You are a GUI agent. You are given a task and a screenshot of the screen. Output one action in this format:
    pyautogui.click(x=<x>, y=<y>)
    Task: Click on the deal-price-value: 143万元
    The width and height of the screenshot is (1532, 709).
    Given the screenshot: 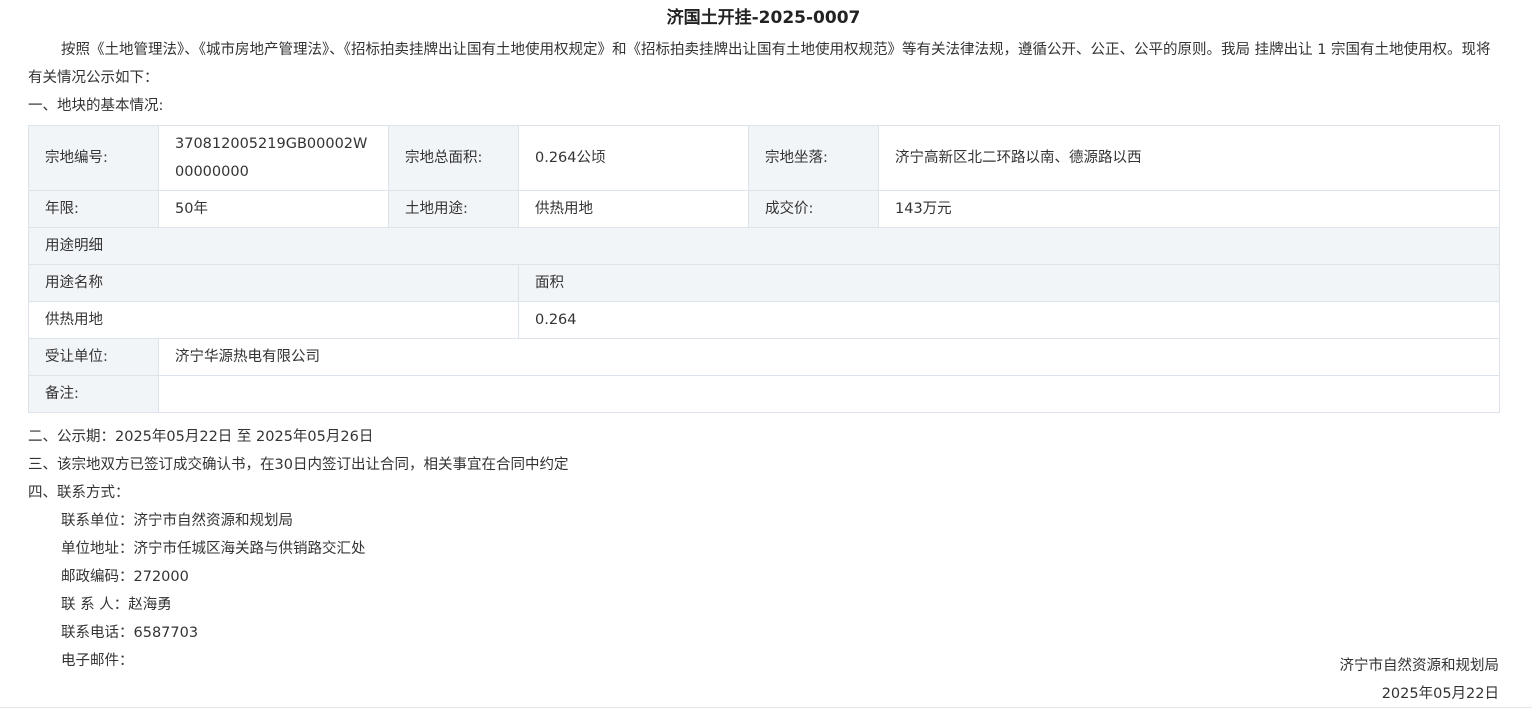 What is the action you would take?
    pyautogui.click(x=1189, y=209)
    